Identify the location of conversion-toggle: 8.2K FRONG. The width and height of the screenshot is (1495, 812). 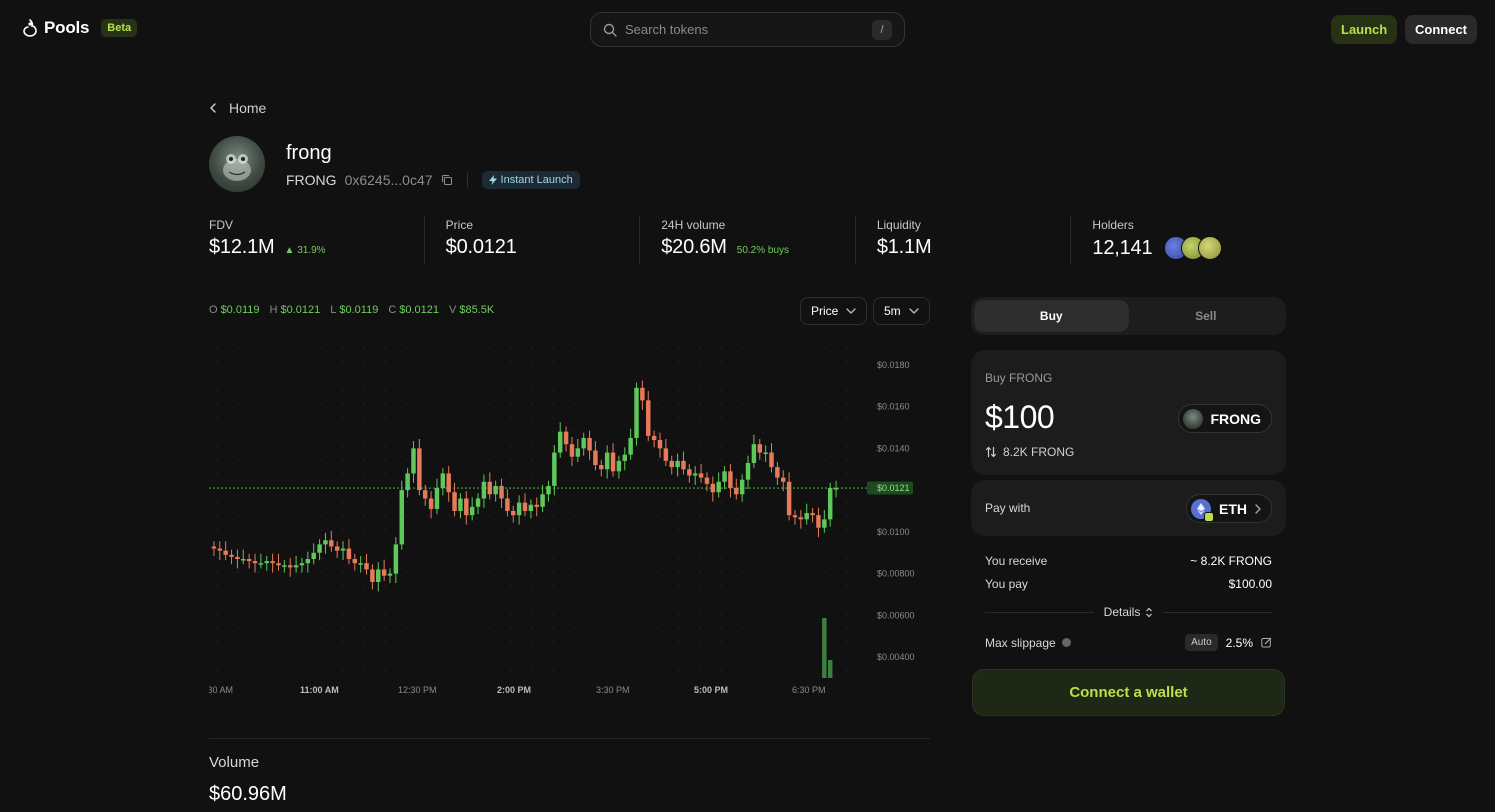
(1029, 452).